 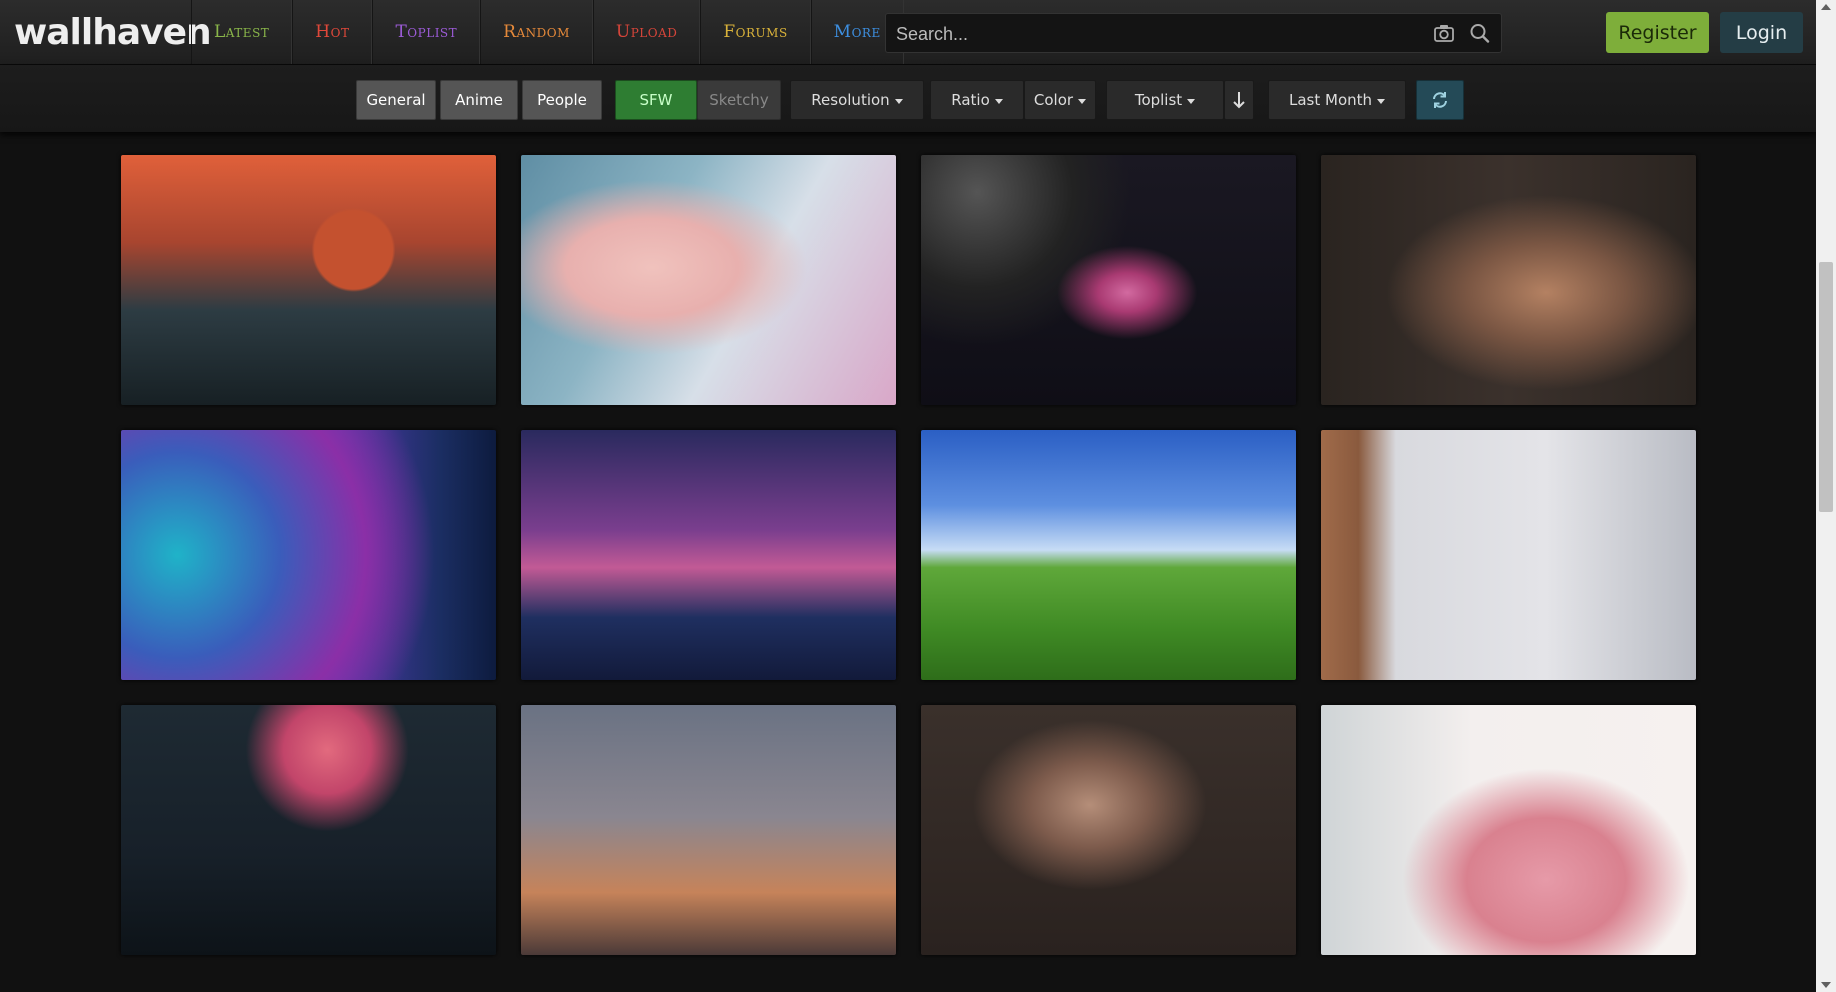 I want to click on category-general-toggle: General, so click(x=396, y=100).